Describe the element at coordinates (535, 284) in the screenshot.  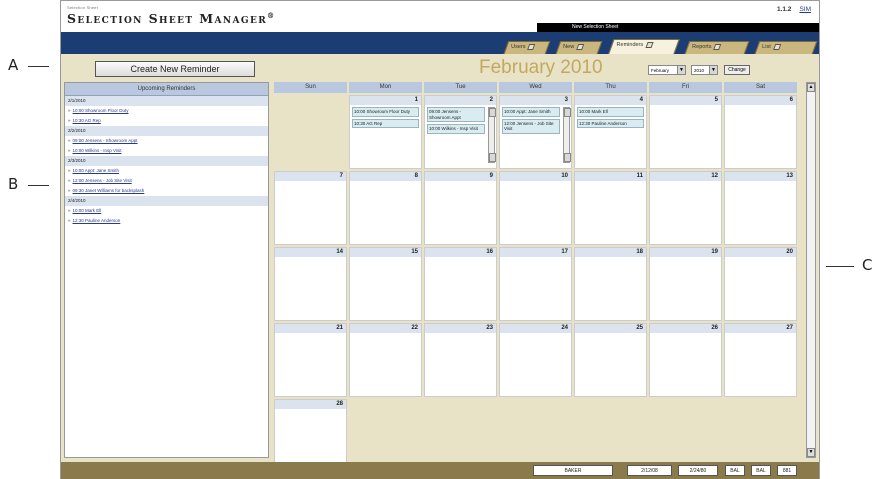
I see `day-cell: 17` at that location.